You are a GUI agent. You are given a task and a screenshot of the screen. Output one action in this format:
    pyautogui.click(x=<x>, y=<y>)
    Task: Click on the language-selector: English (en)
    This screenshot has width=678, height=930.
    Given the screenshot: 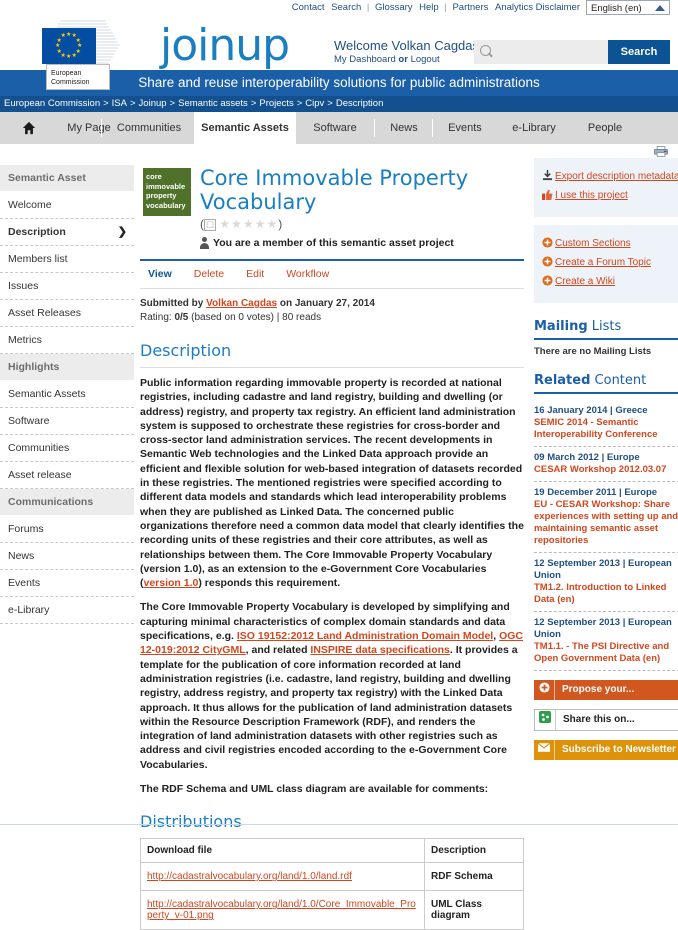 What is the action you would take?
    pyautogui.click(x=628, y=7)
    